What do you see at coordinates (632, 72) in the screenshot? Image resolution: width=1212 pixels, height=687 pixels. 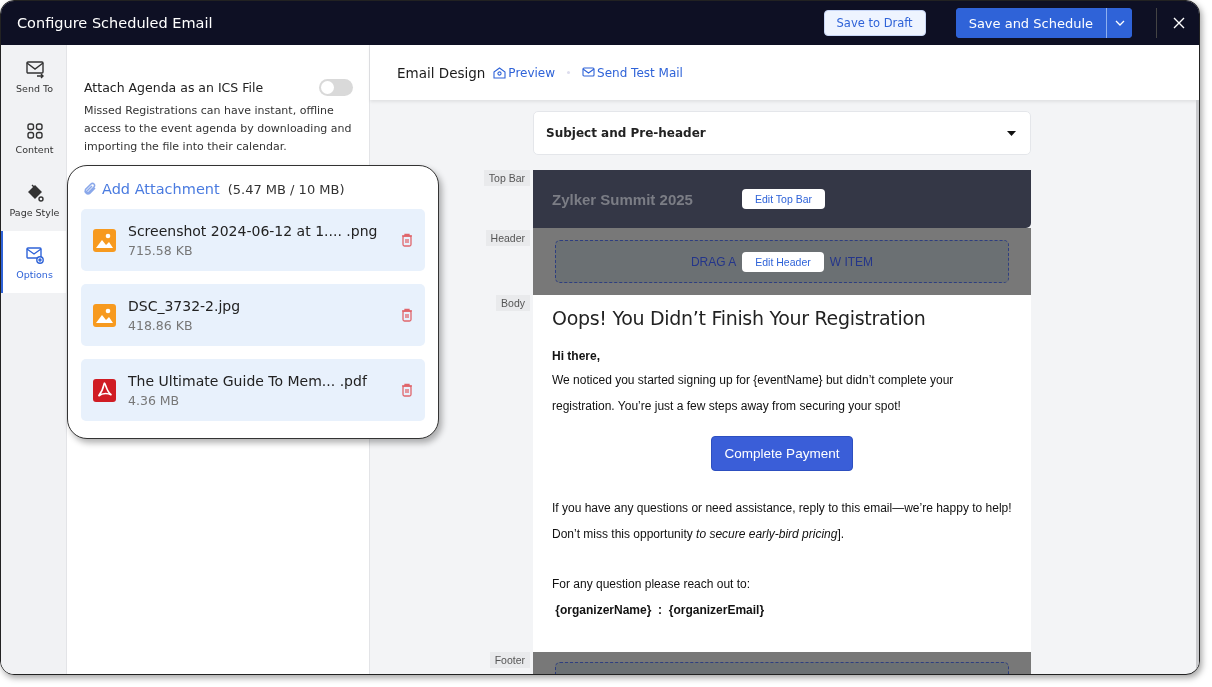 I see `header-link: Send Test Mail` at bounding box center [632, 72].